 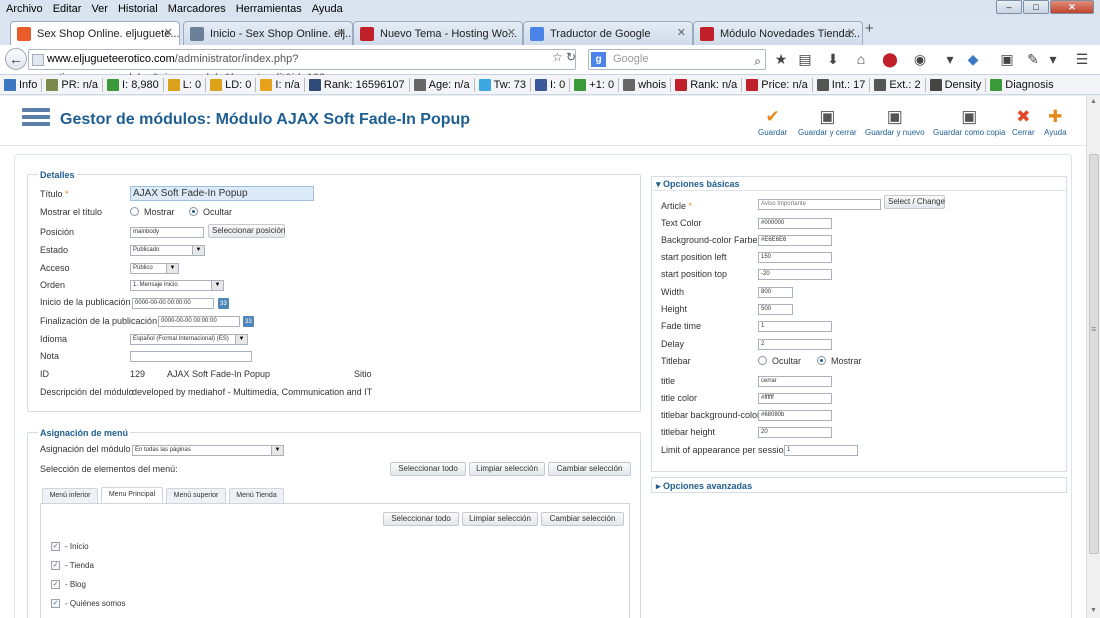 What do you see at coordinates (356, 84) in the screenshot?
I see `seo-item: Rank: 16596107` at bounding box center [356, 84].